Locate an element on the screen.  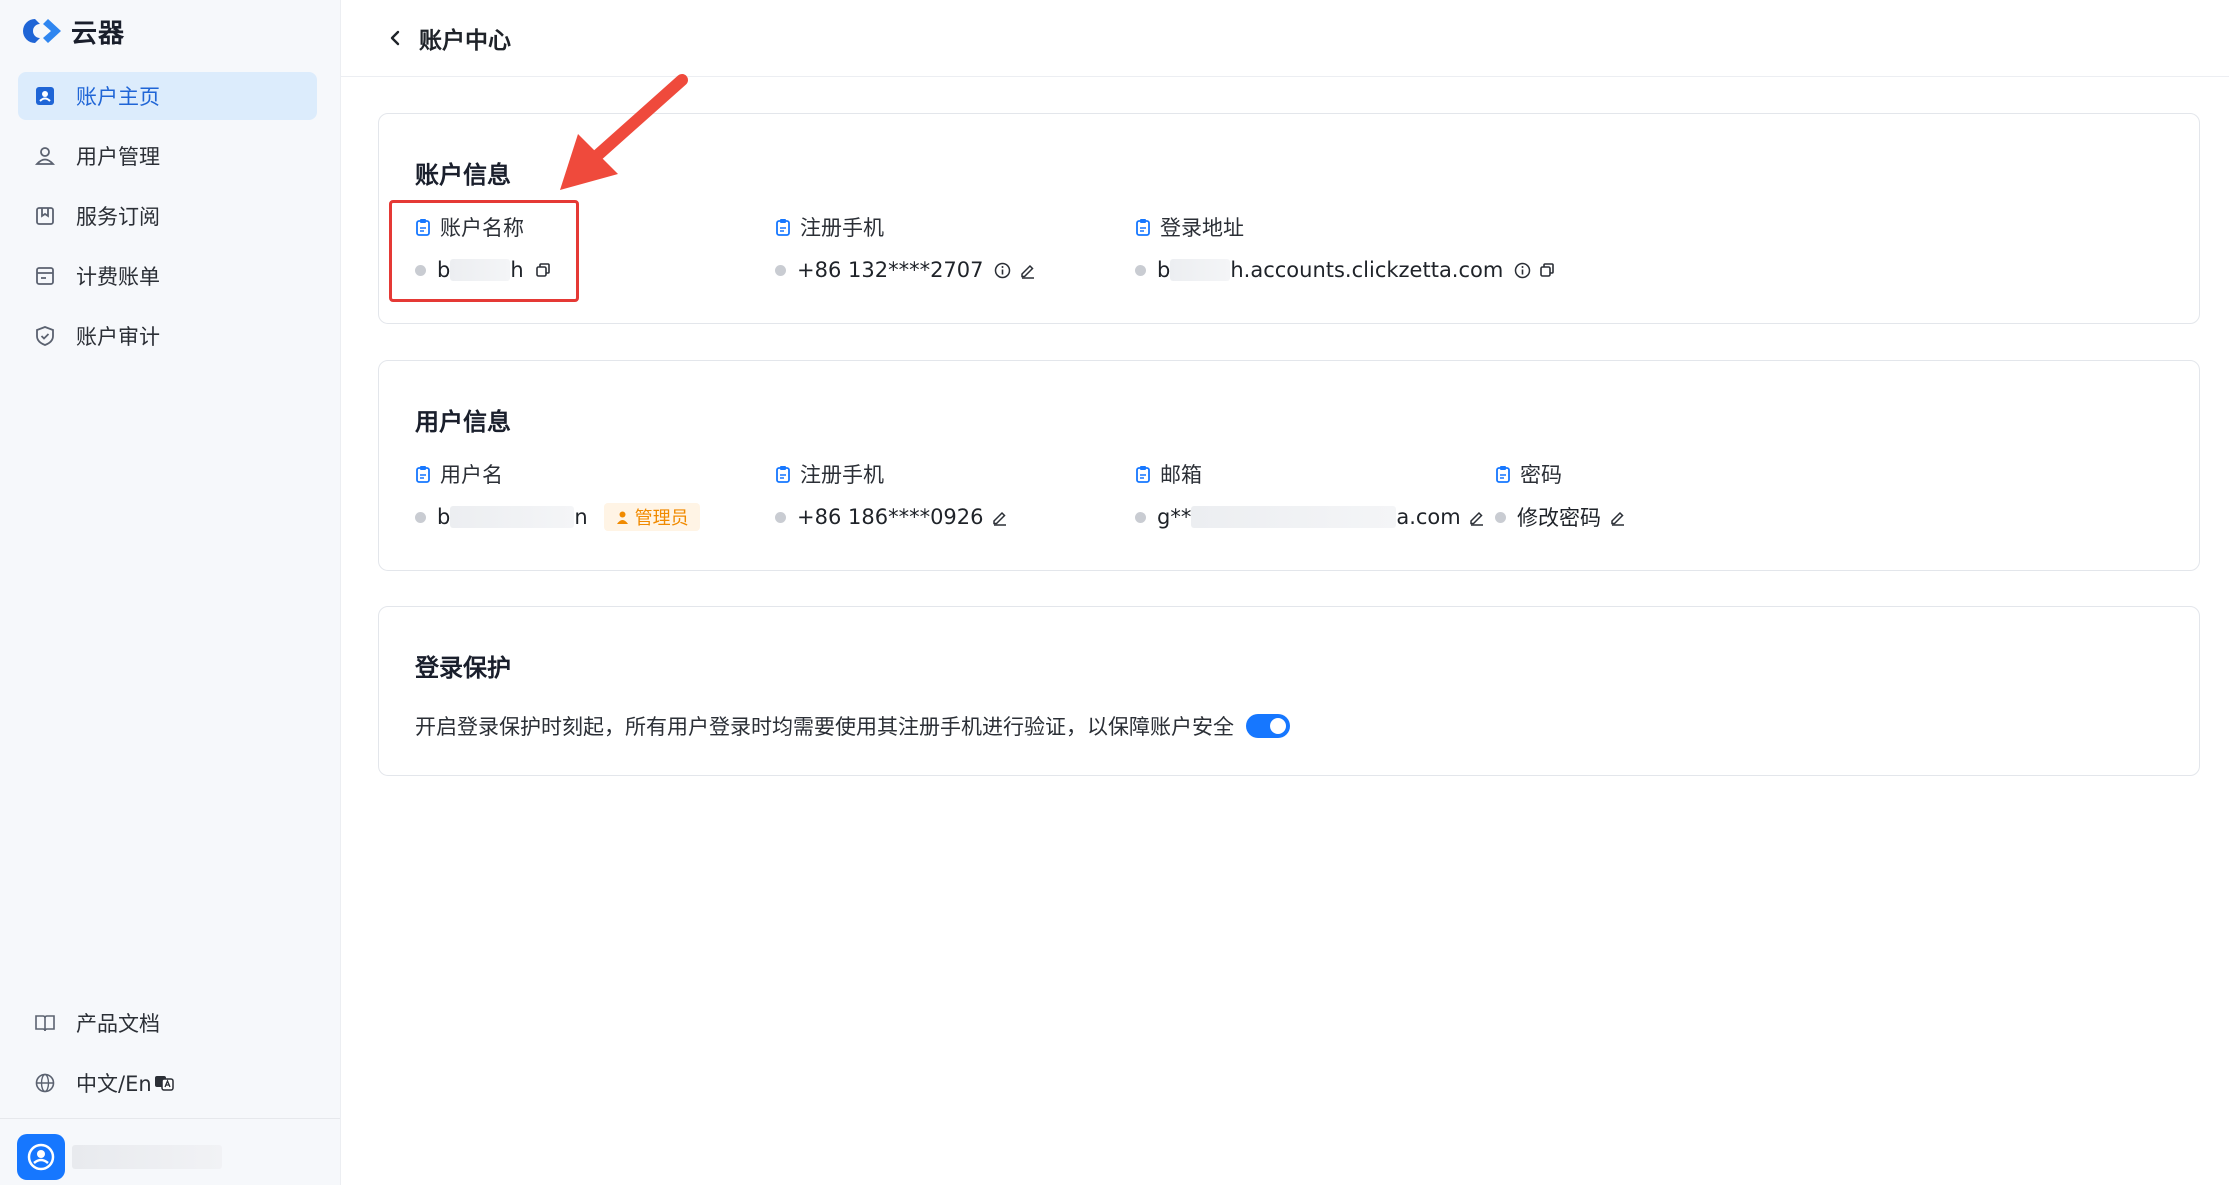
logo-text: 云器 is located at coordinates (98, 33).